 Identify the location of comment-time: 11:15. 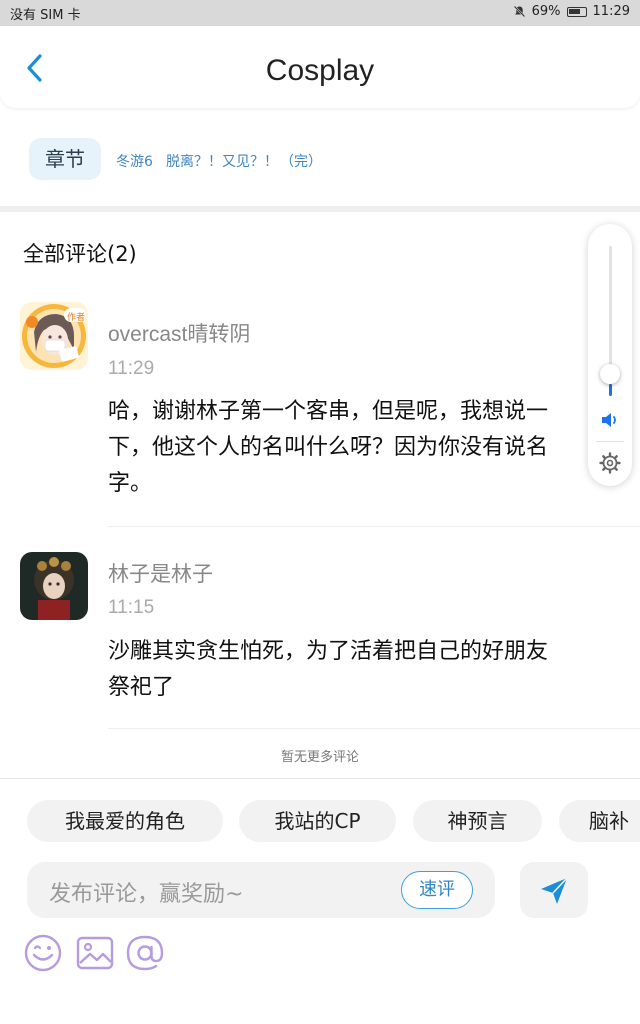
(131, 607).